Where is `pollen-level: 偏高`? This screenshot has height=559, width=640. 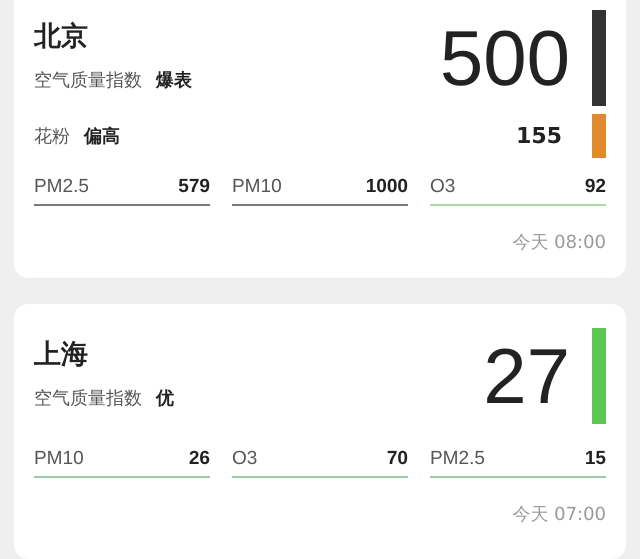 pollen-level: 偏高 is located at coordinates (102, 136).